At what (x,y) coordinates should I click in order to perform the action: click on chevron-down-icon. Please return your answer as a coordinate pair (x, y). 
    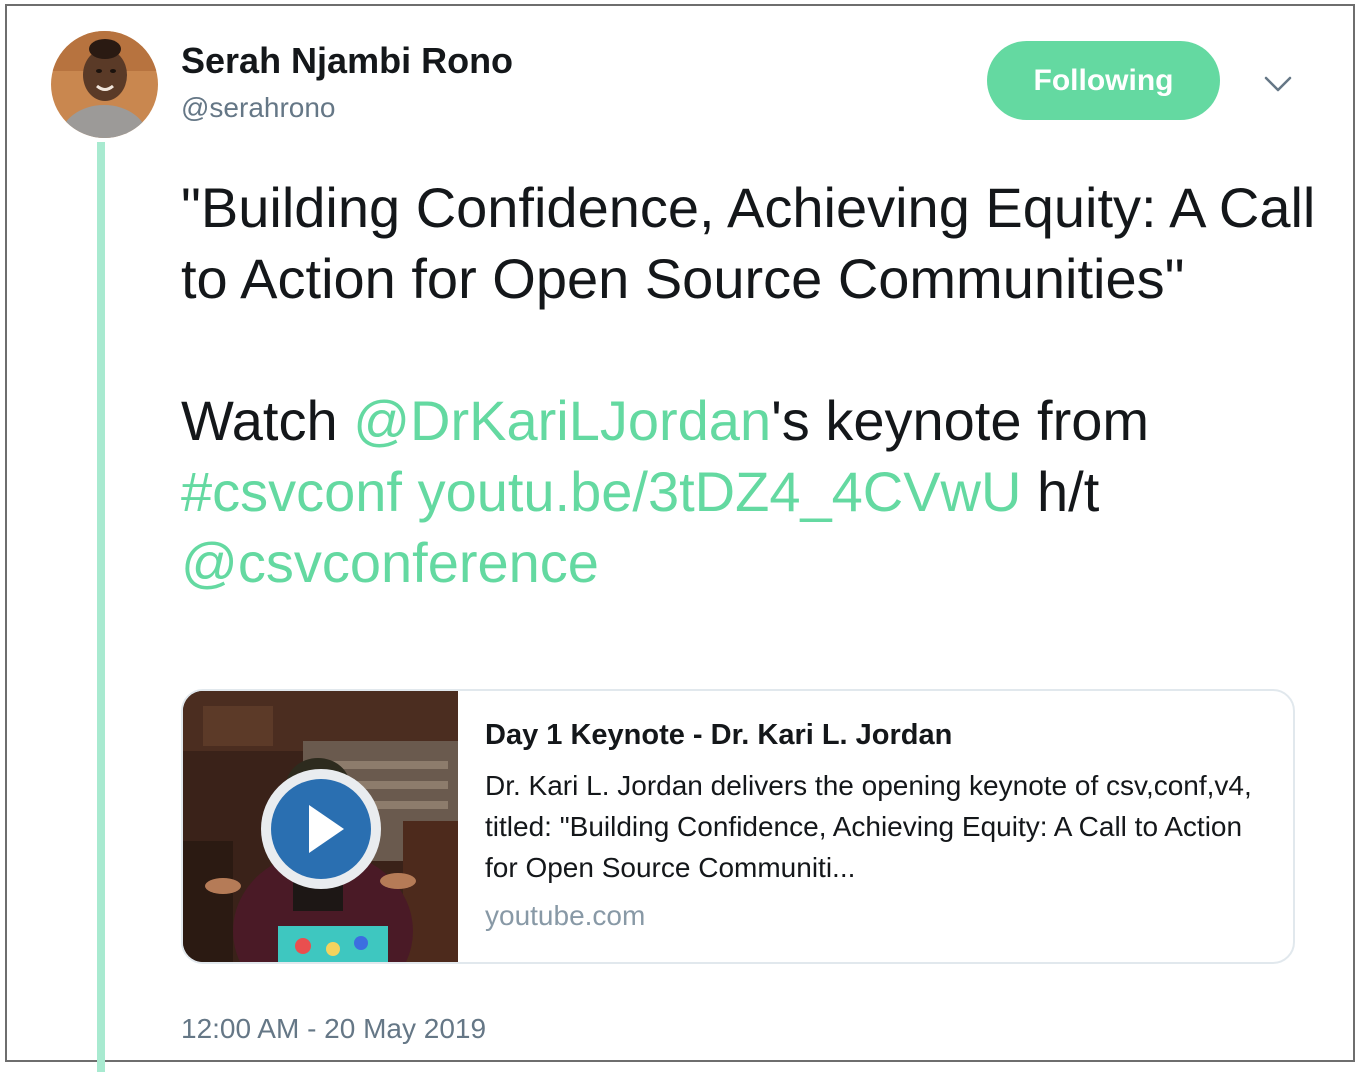
    Looking at the image, I should click on (1278, 84).